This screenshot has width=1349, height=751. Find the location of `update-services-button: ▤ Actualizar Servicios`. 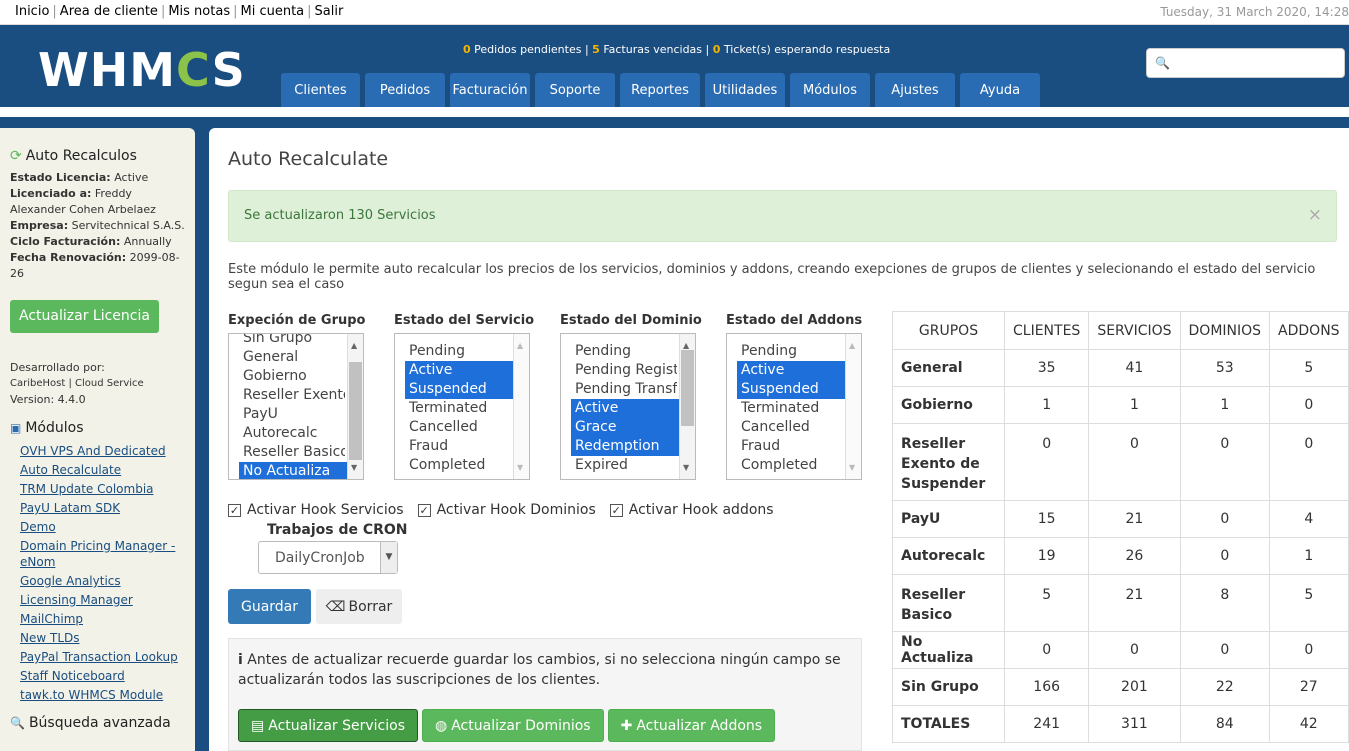

update-services-button: ▤ Actualizar Servicios is located at coordinates (328, 725).